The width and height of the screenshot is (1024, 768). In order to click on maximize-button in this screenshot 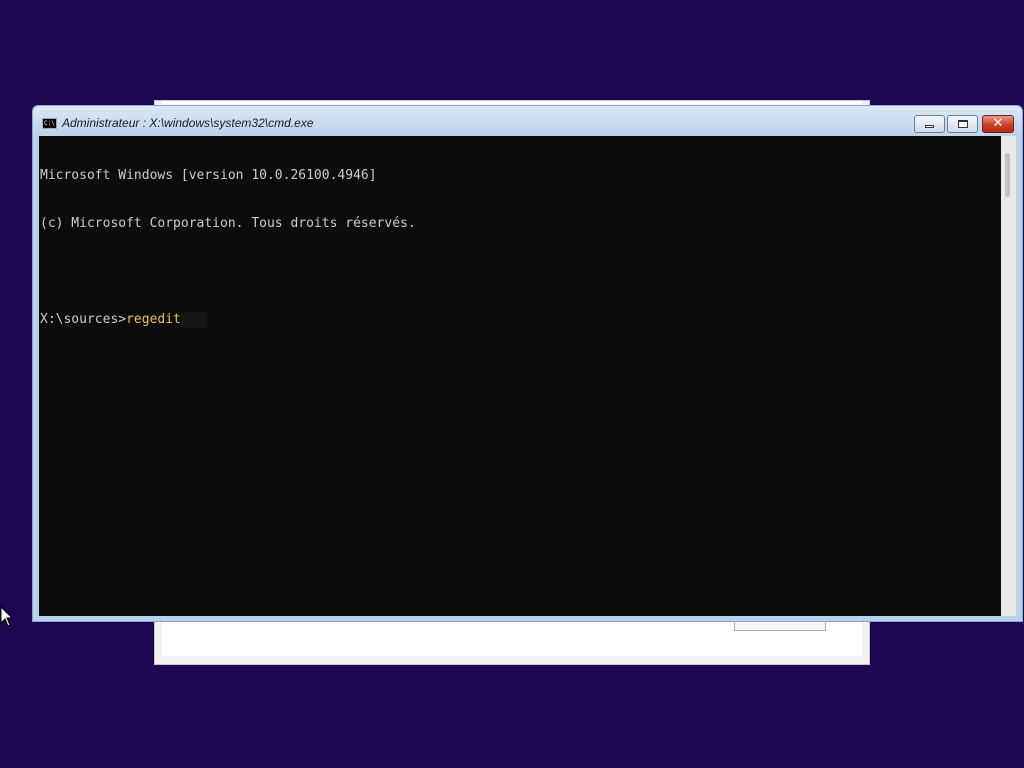, I will do `click(962, 124)`.